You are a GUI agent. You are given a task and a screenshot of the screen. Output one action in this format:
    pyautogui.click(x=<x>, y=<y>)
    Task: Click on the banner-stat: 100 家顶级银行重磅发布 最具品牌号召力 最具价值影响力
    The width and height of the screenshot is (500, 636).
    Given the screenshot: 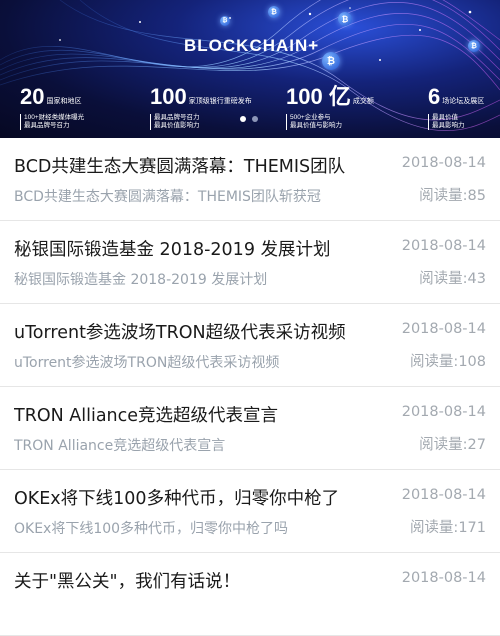 What is the action you would take?
    pyautogui.click(x=201, y=107)
    